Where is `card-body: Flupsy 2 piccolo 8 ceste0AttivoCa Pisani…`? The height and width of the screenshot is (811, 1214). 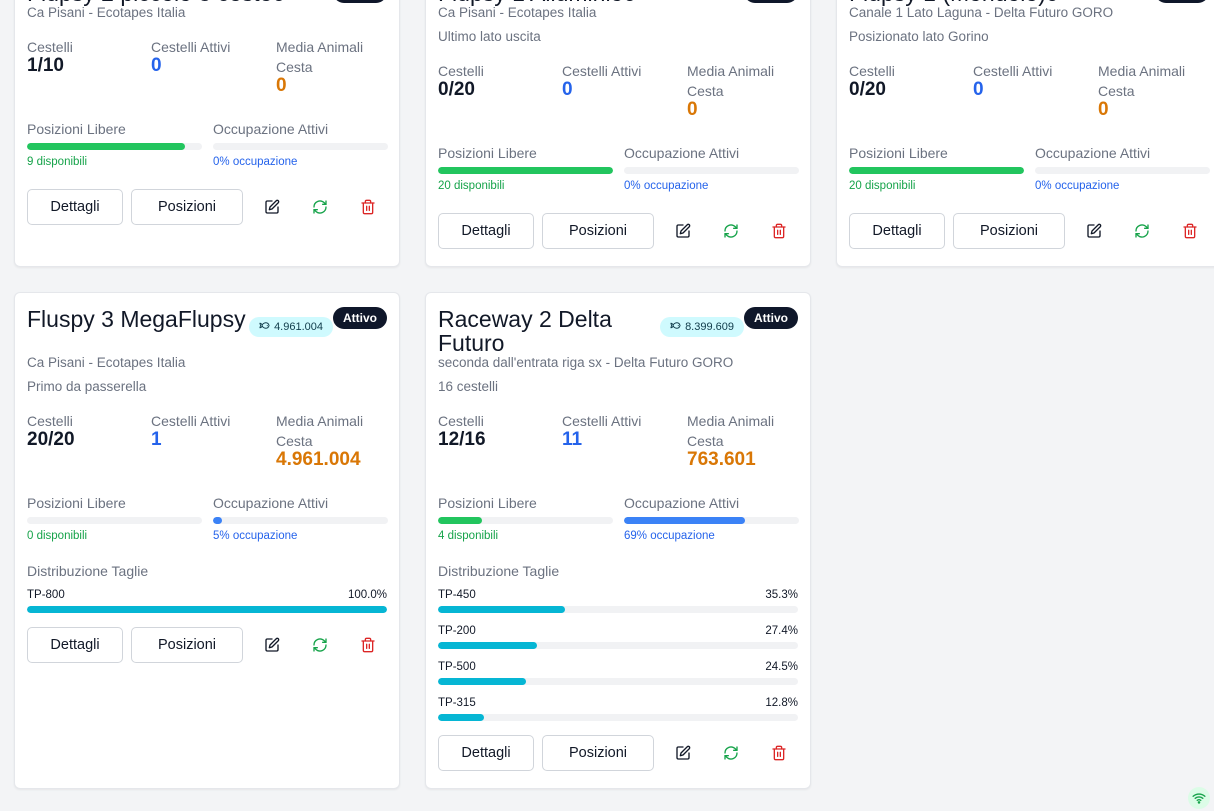 card-body: Flupsy 2 piccolo 8 ceste0AttivoCa Pisani… is located at coordinates (207, 133).